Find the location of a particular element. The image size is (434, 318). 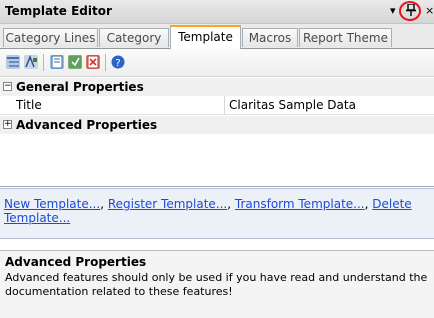

expand-icon: + is located at coordinates (7, 124).